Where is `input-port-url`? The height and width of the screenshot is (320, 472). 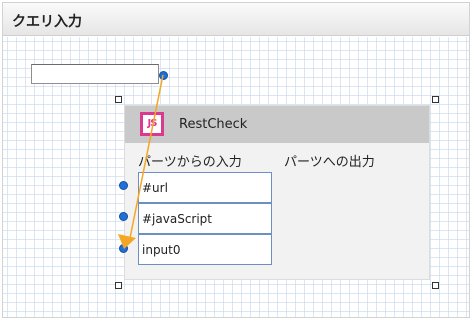 input-port-url is located at coordinates (123, 185).